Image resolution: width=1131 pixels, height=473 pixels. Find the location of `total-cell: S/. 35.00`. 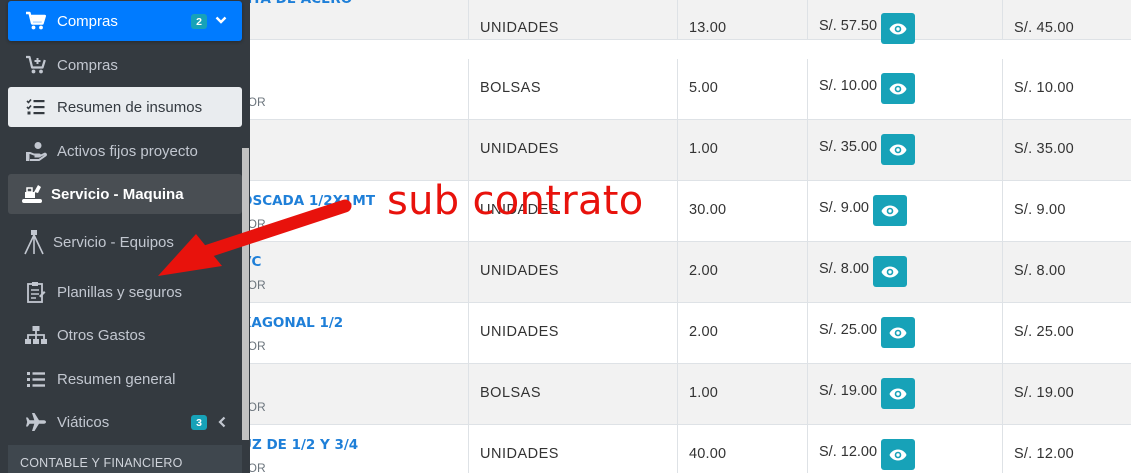

total-cell: S/. 35.00 is located at coordinates (1066, 150).